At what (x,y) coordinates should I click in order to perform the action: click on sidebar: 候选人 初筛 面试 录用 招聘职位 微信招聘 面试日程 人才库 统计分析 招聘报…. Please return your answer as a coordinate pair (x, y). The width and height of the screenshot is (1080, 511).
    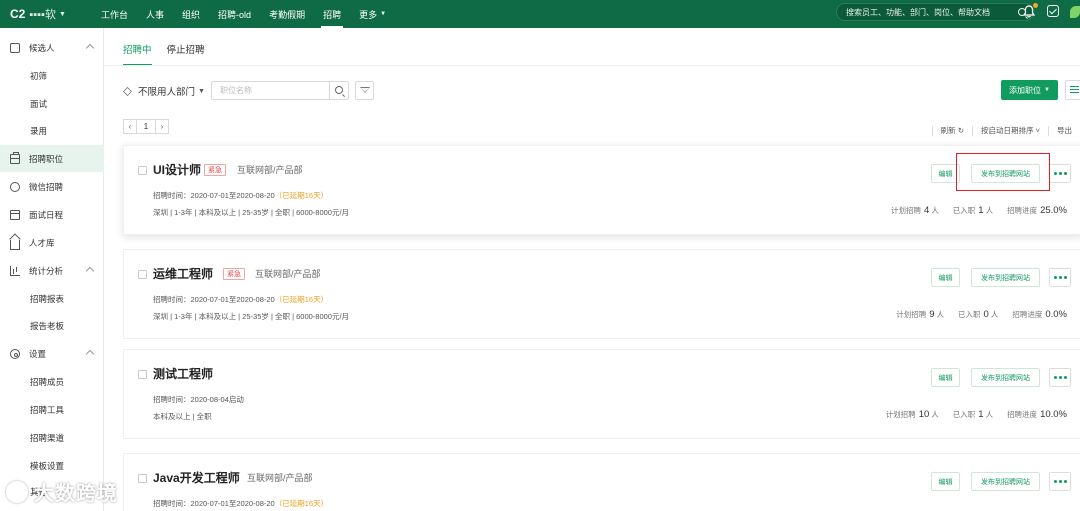
    Looking at the image, I should click on (52, 269).